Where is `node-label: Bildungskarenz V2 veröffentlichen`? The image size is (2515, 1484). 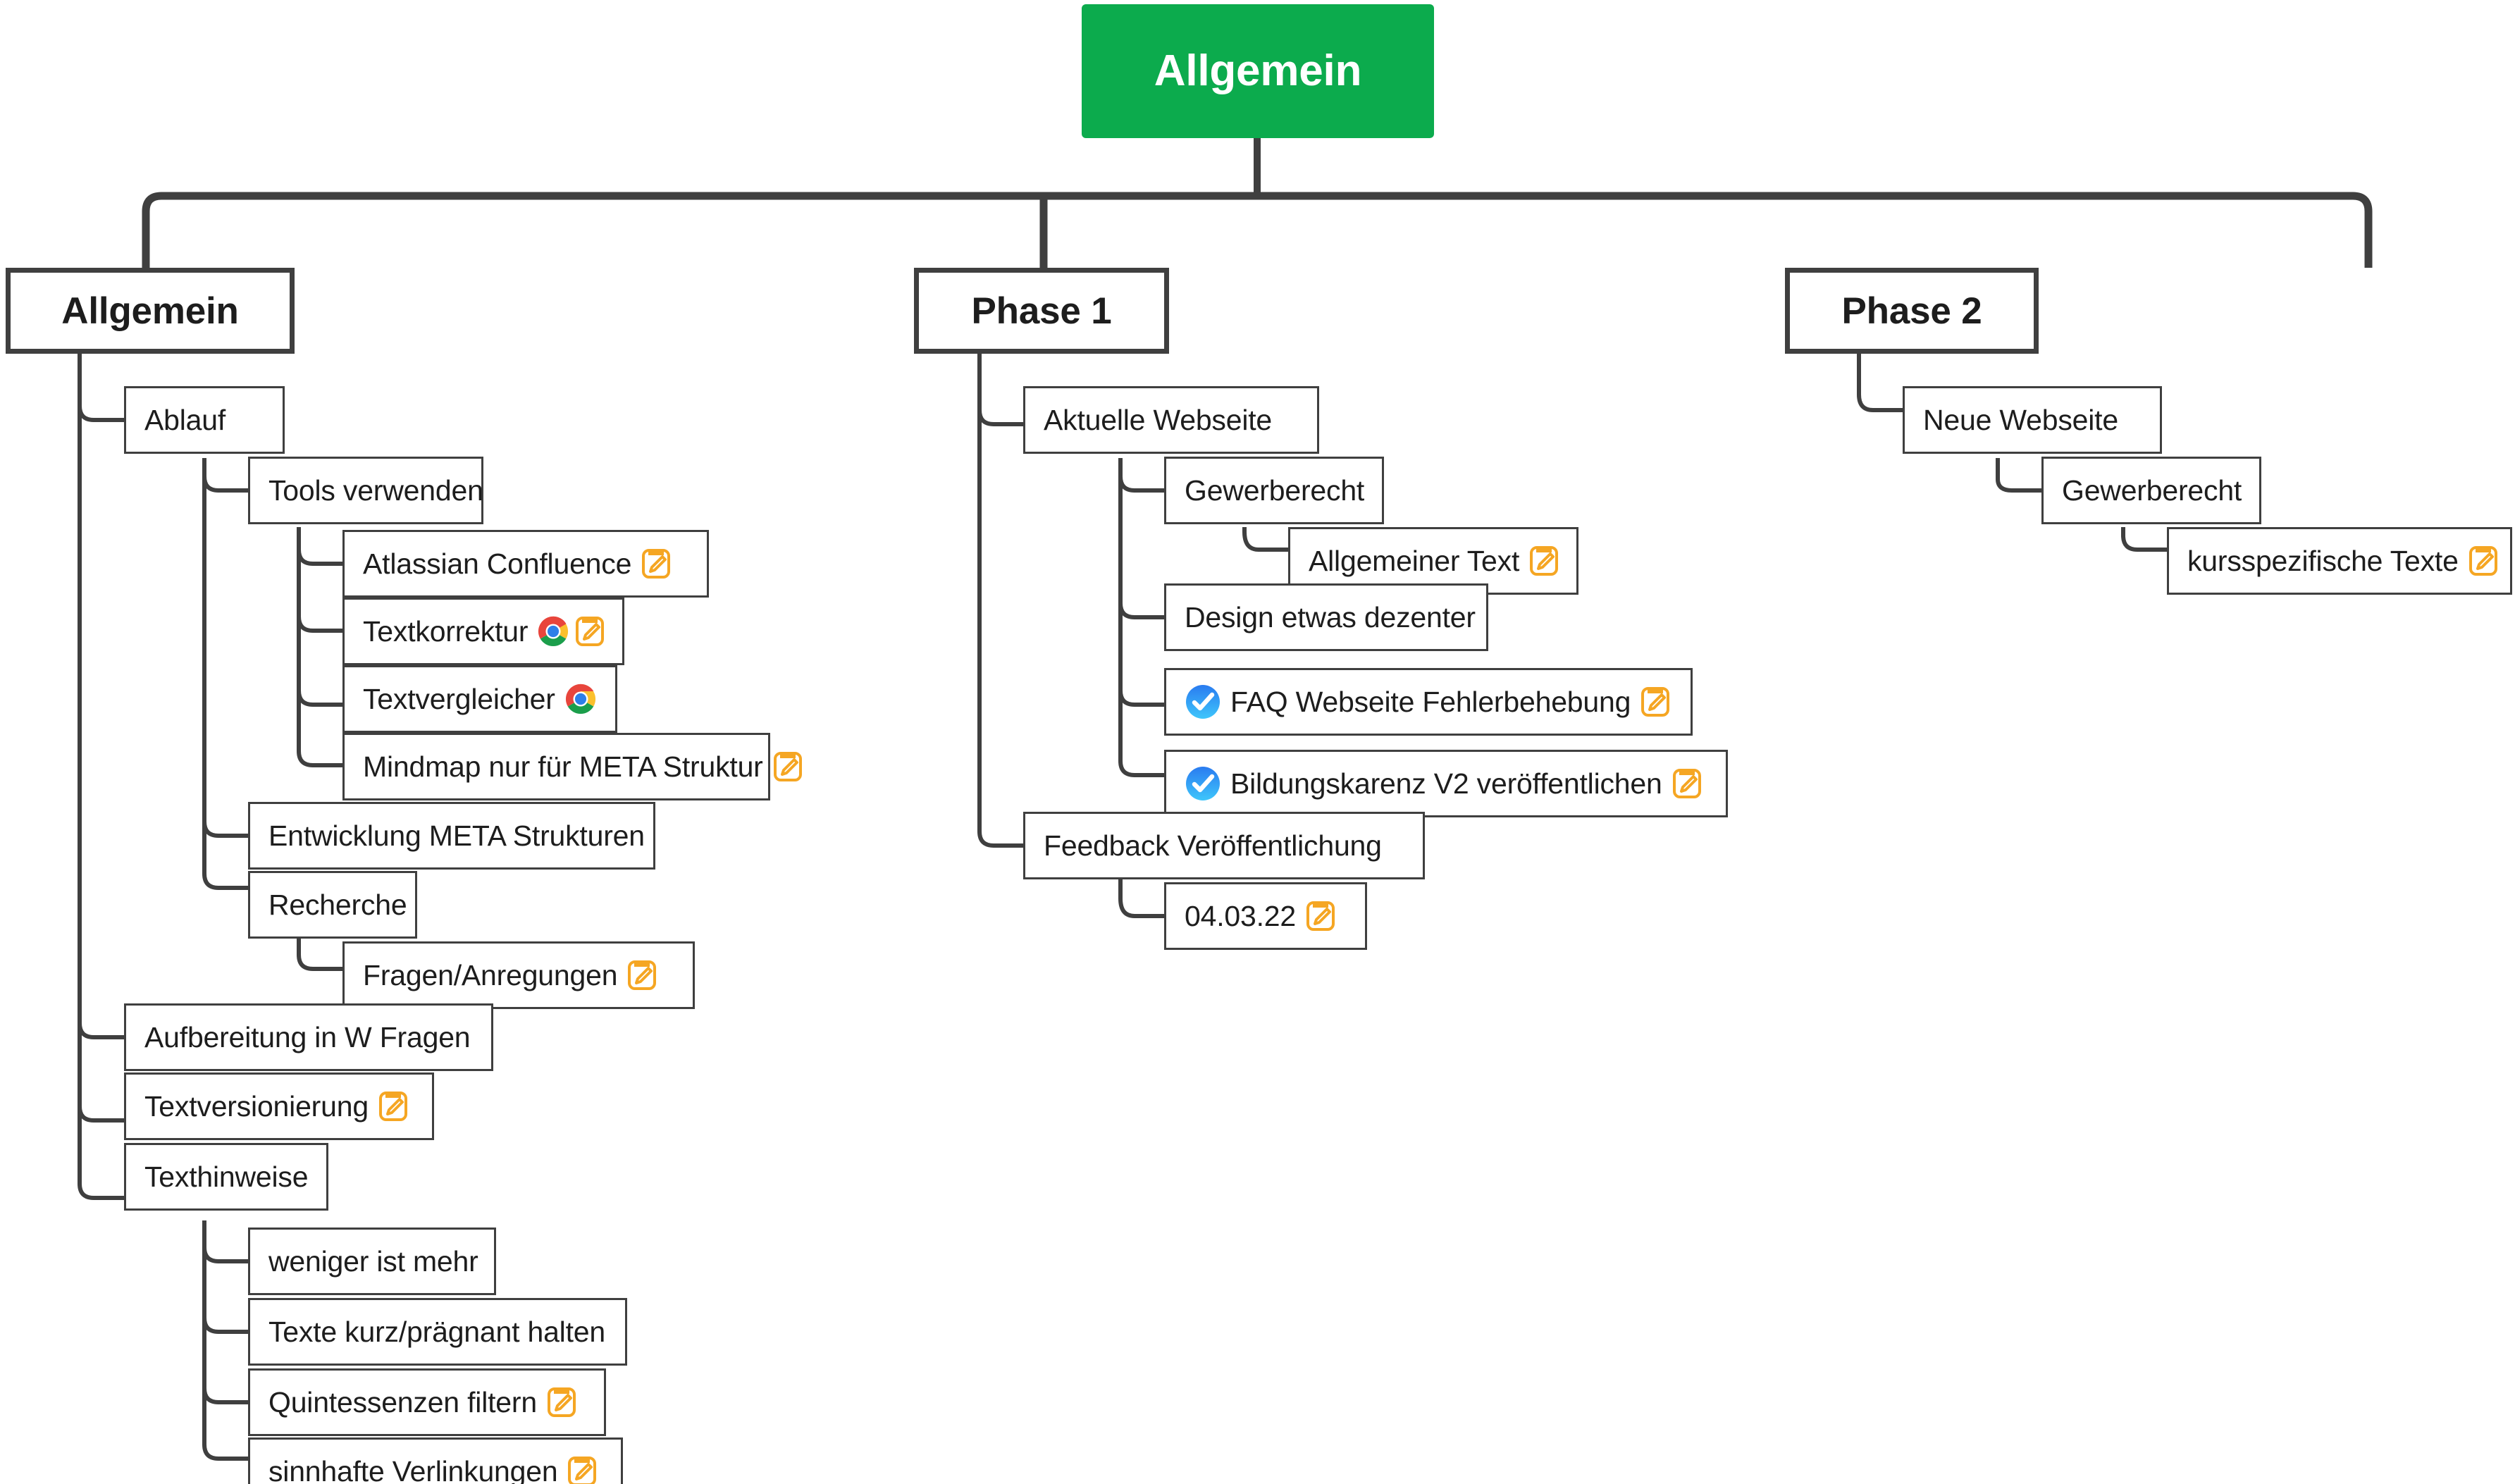
node-label: Bildungskarenz V2 veröffentlichen is located at coordinates (1446, 783).